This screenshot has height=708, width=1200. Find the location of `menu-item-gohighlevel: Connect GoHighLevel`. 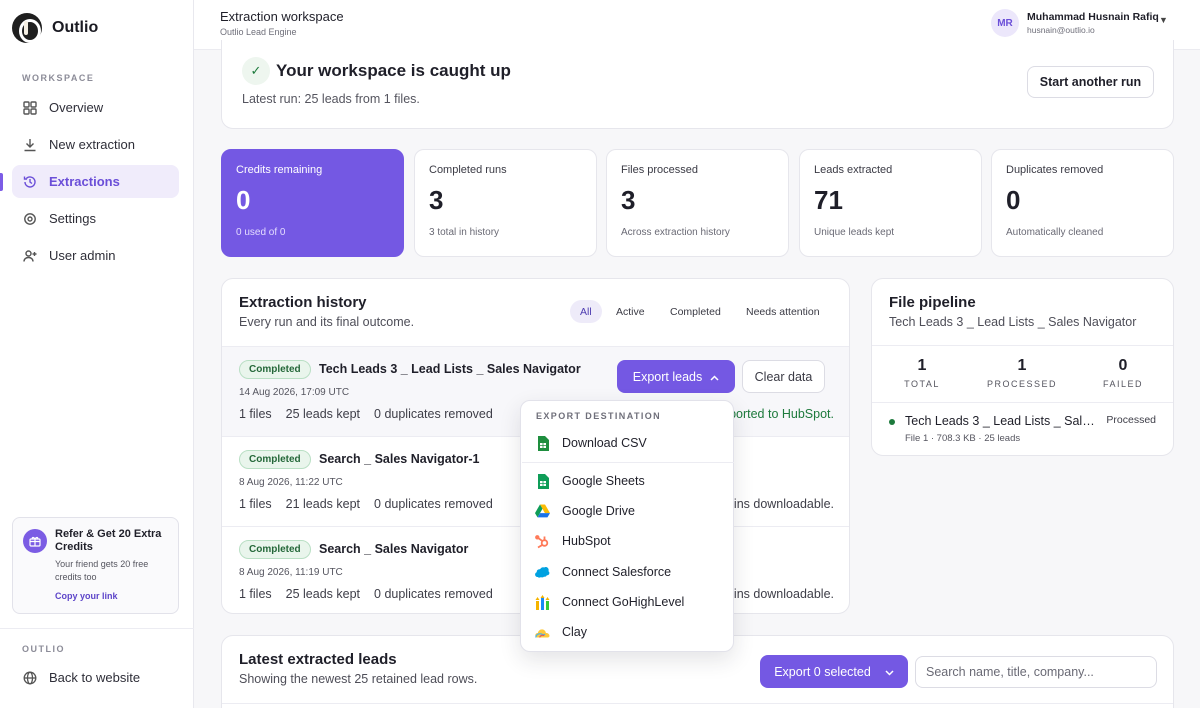

menu-item-gohighlevel: Connect GoHighLevel is located at coordinates (628, 602).